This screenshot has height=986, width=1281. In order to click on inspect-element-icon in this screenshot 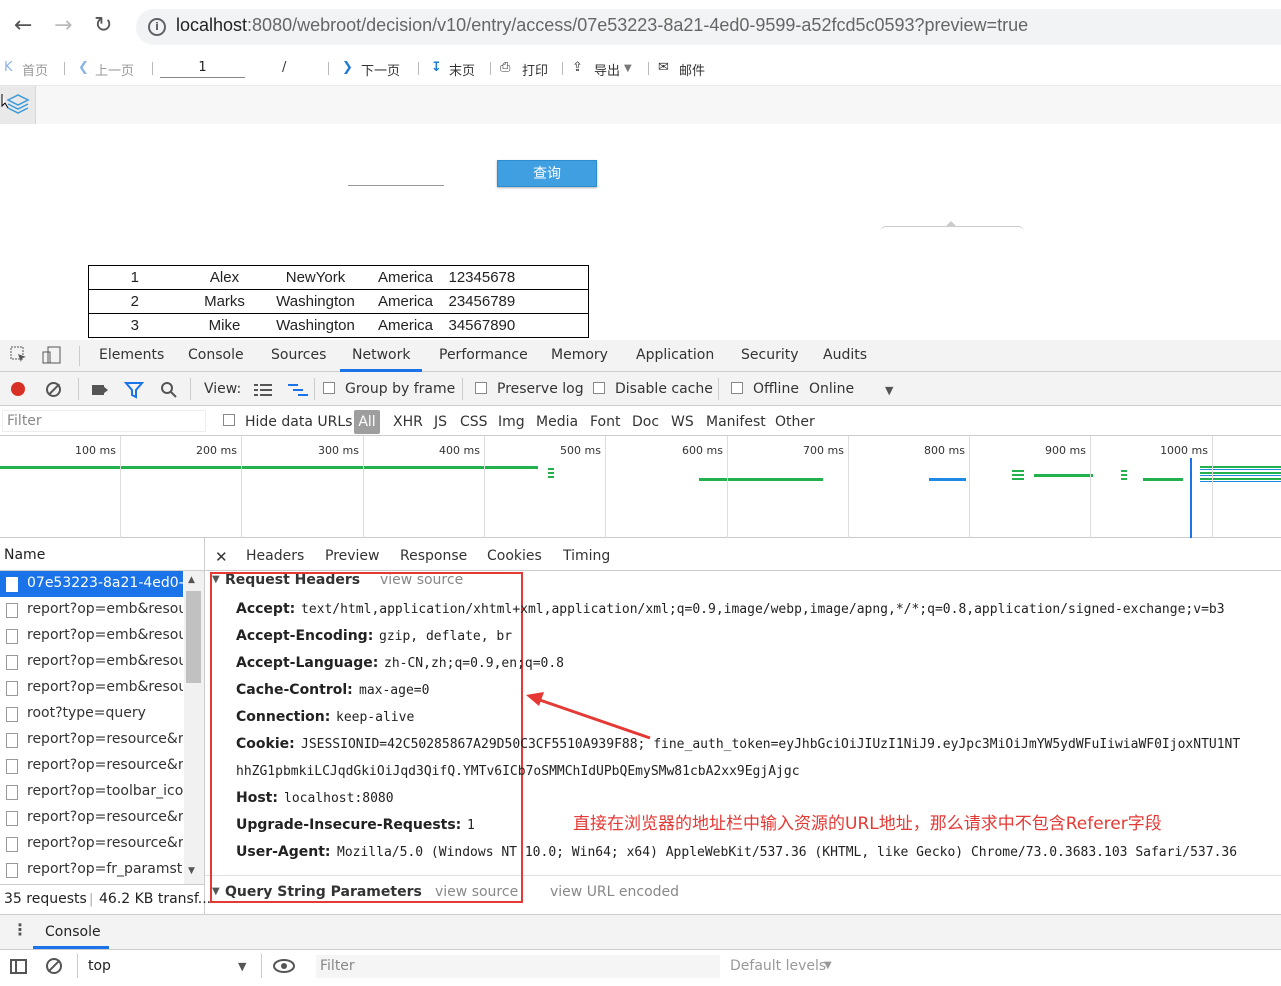, I will do `click(19, 357)`.